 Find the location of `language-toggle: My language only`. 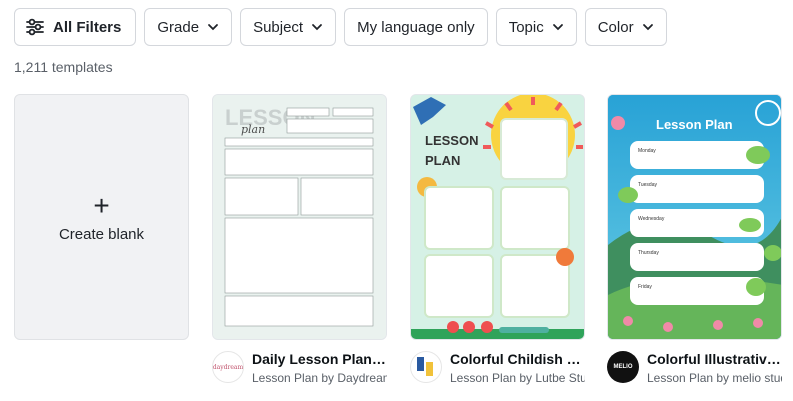

language-toggle: My language only is located at coordinates (416, 27).